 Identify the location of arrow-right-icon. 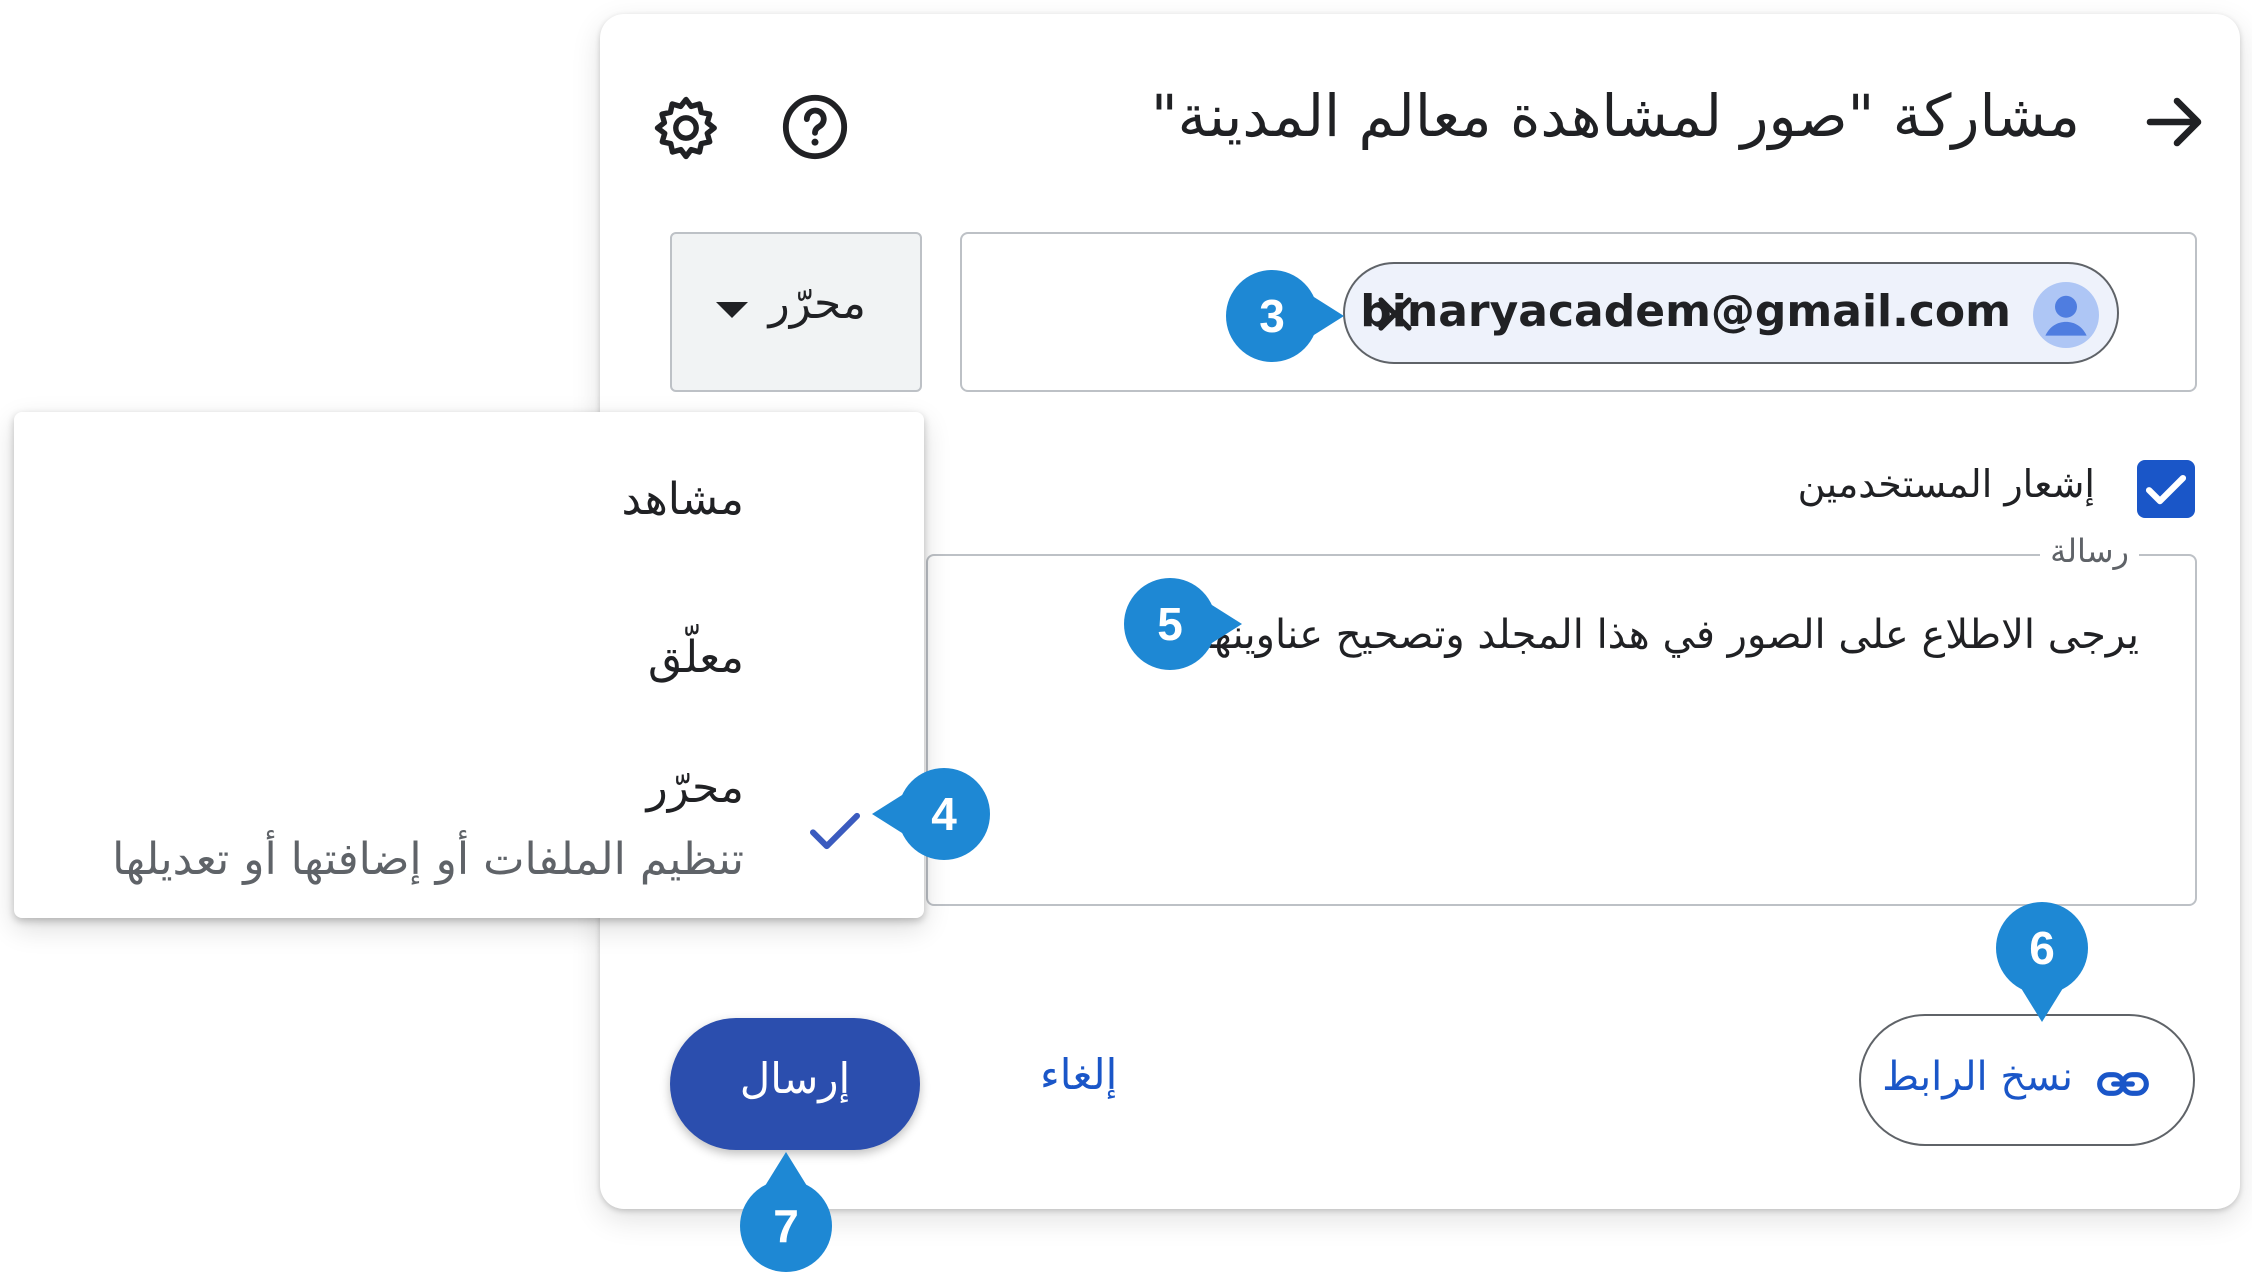
(2174, 122).